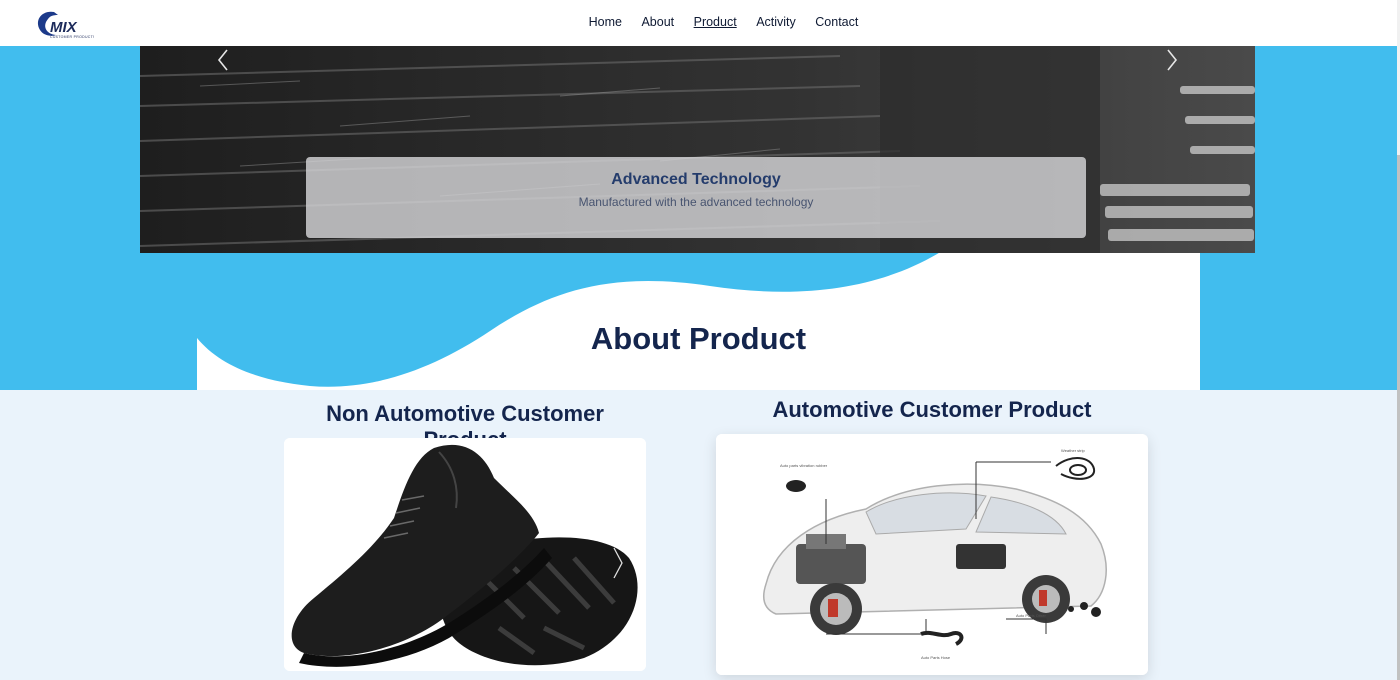 Image resolution: width=1400 pixels, height=680 pixels. I want to click on nav-home: Home, so click(605, 22).